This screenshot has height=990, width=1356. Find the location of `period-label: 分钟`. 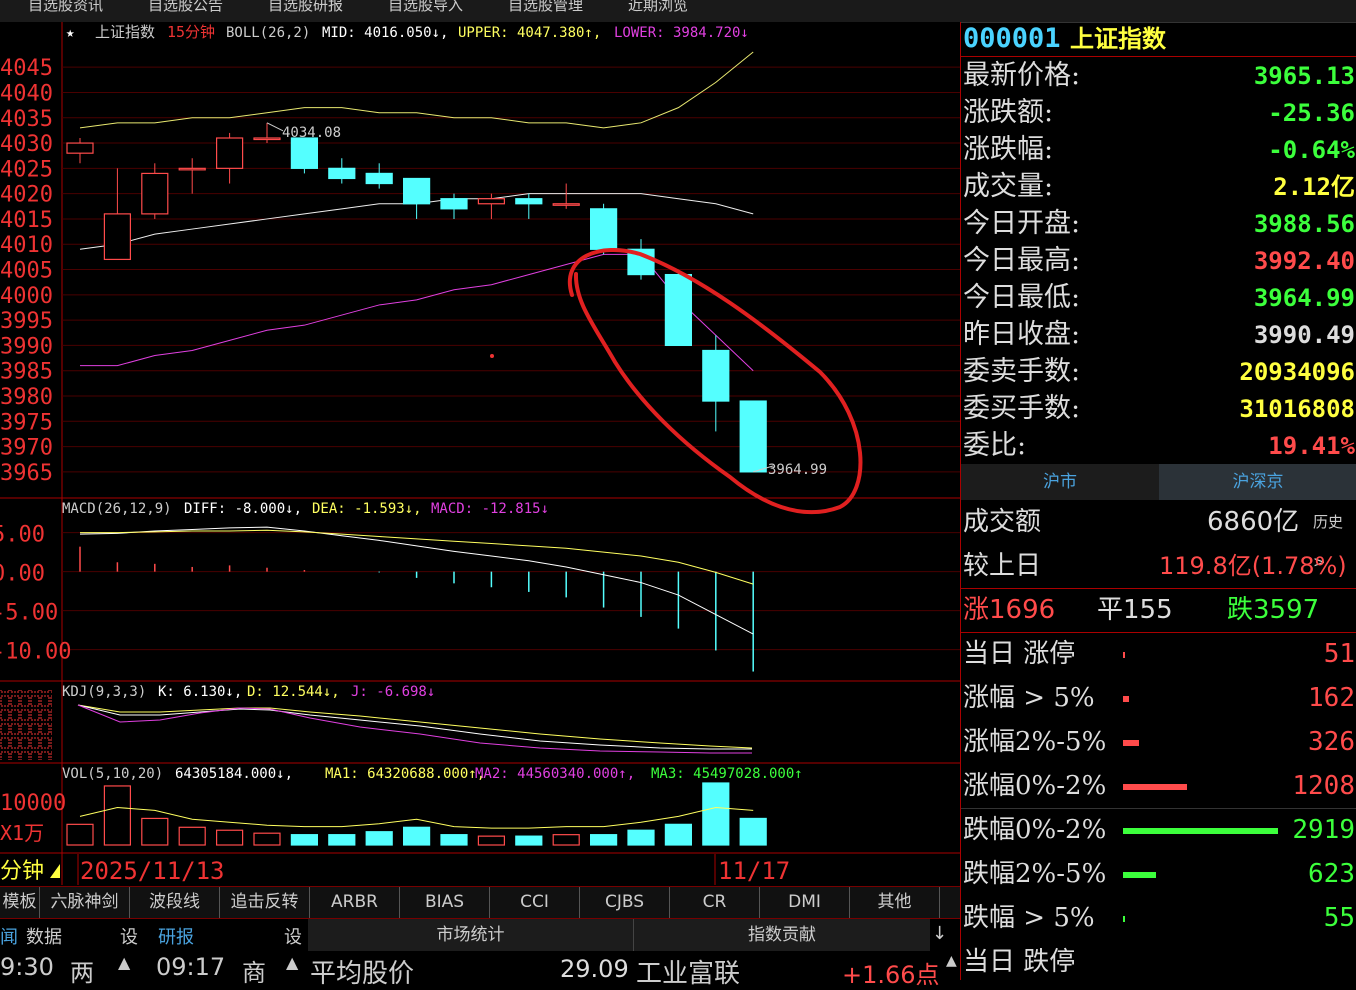

period-label: 分钟 is located at coordinates (22, 871).